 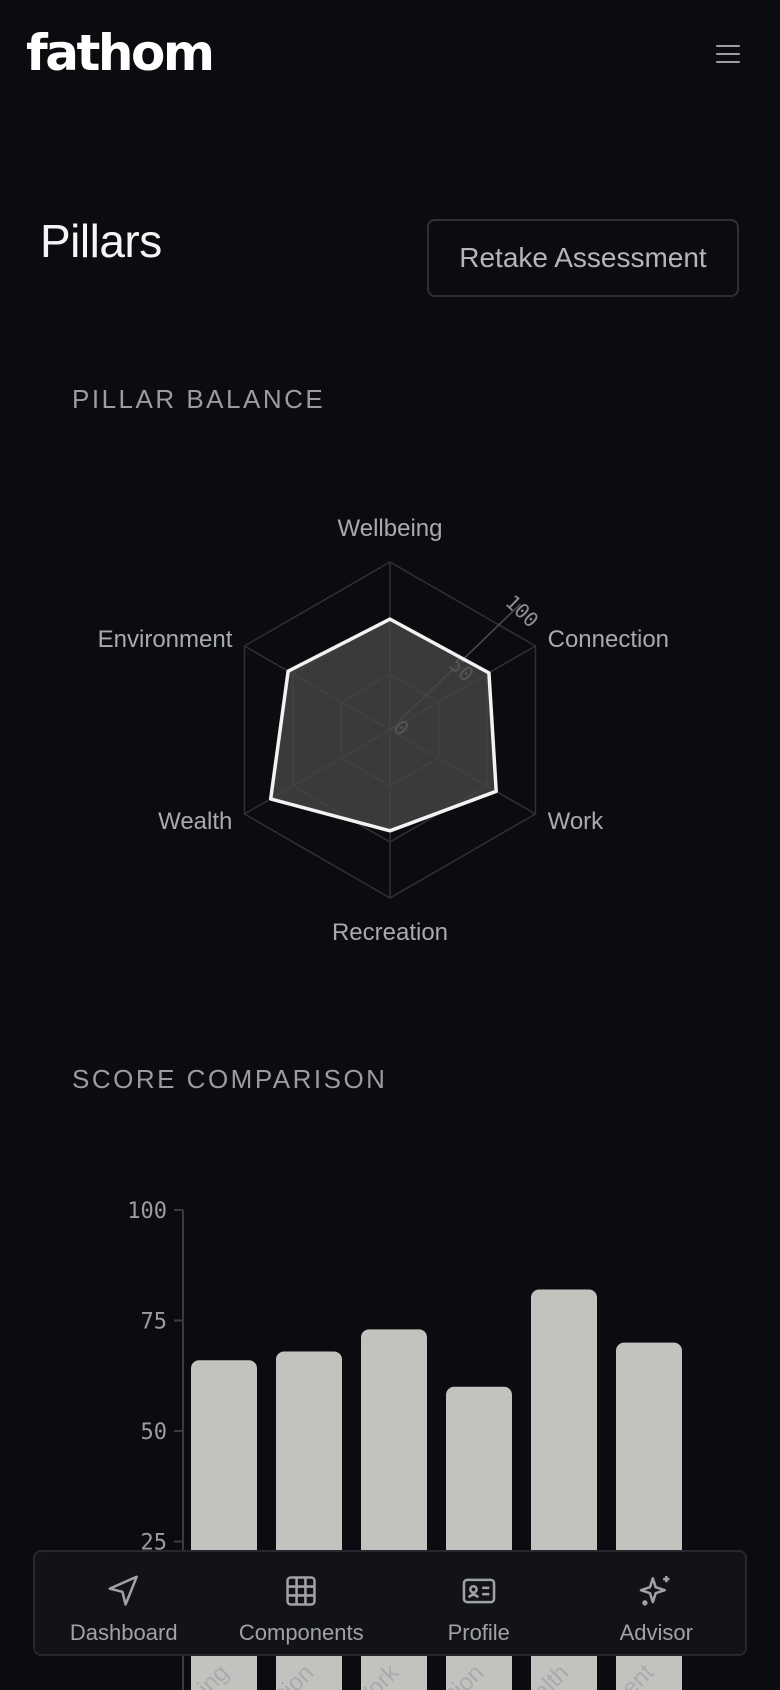 What do you see at coordinates (576, 821) in the screenshot?
I see `radar-axis-label: Work` at bounding box center [576, 821].